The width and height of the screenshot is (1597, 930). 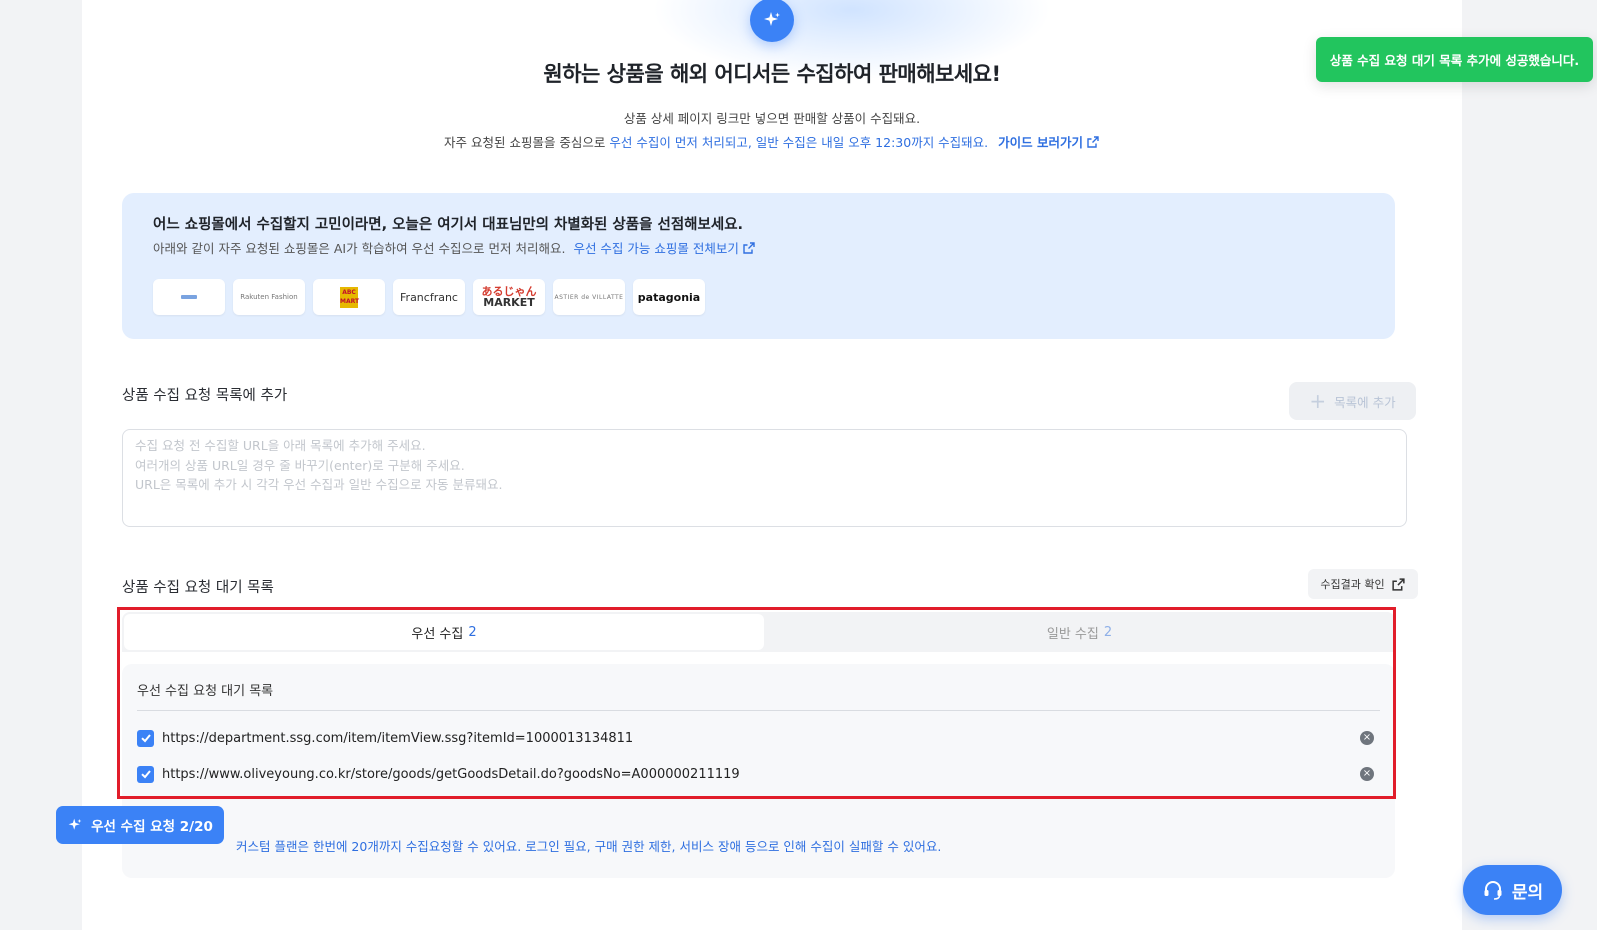 What do you see at coordinates (349, 297) in the screenshot?
I see `mall-logo-abc-mart: ABC MART` at bounding box center [349, 297].